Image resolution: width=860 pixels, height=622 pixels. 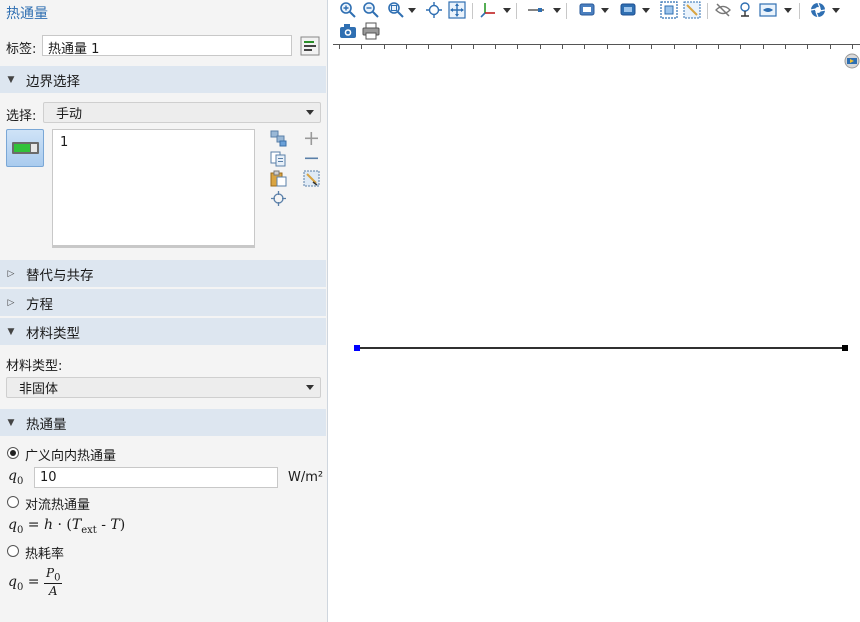 What do you see at coordinates (818, 10) in the screenshot?
I see `light-icon` at bounding box center [818, 10].